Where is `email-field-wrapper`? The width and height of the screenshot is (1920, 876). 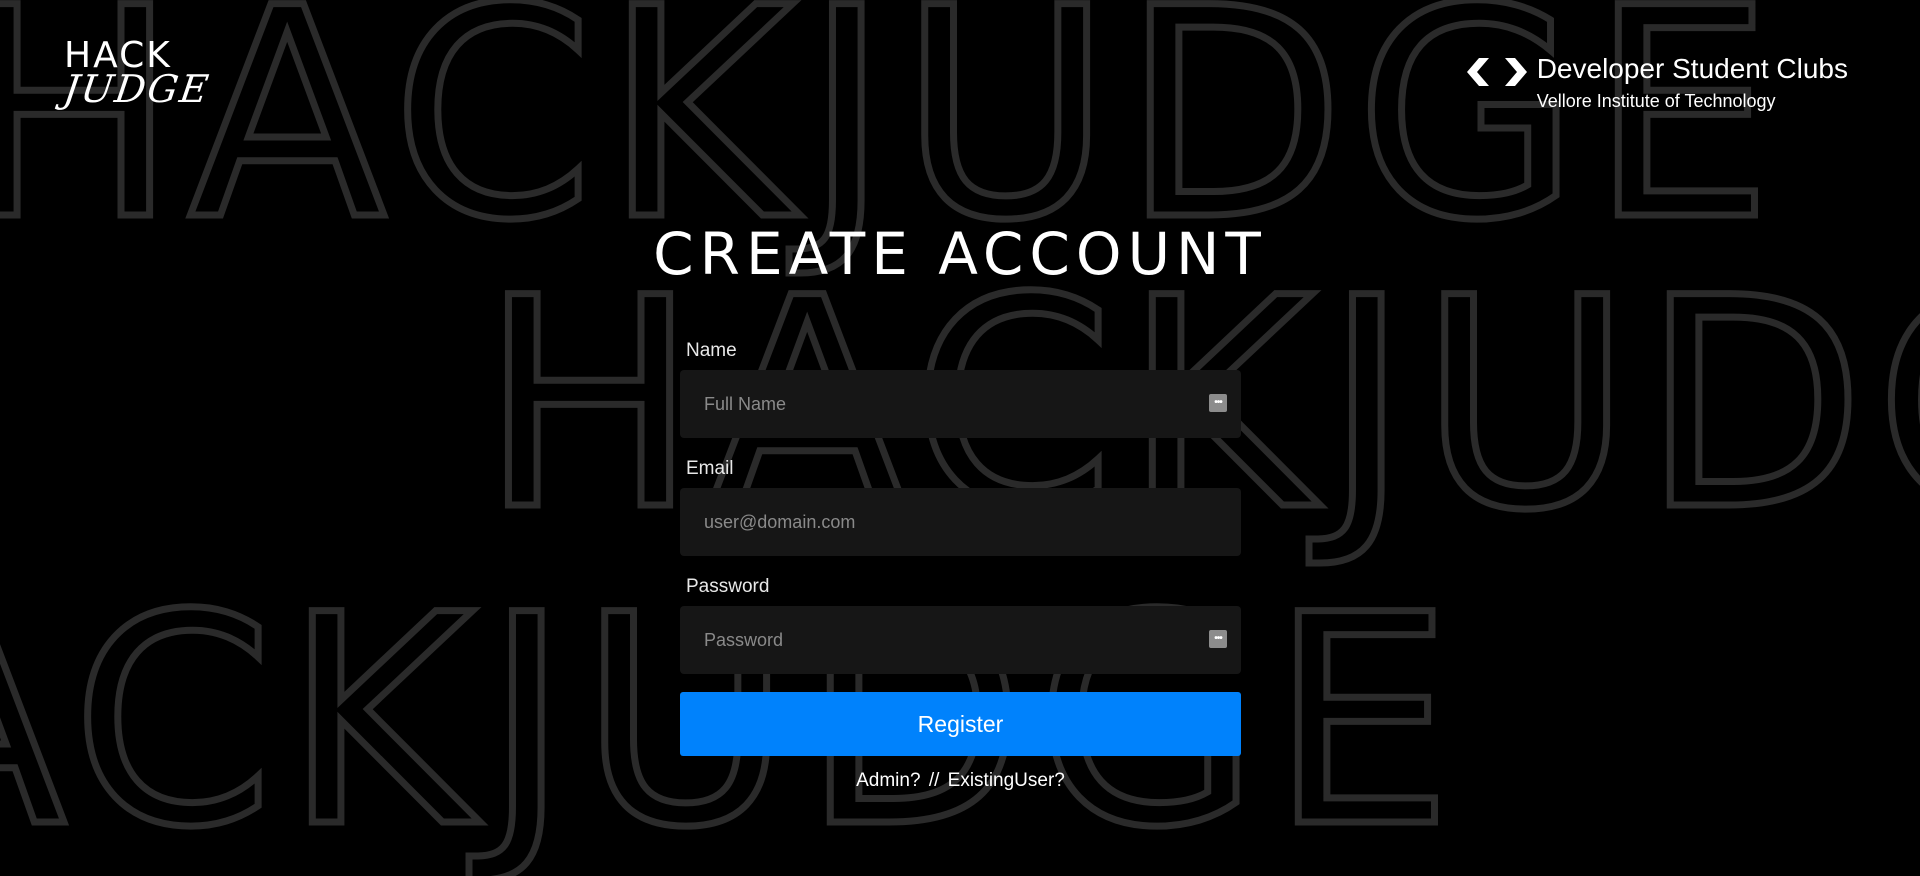
email-field-wrapper is located at coordinates (960, 522).